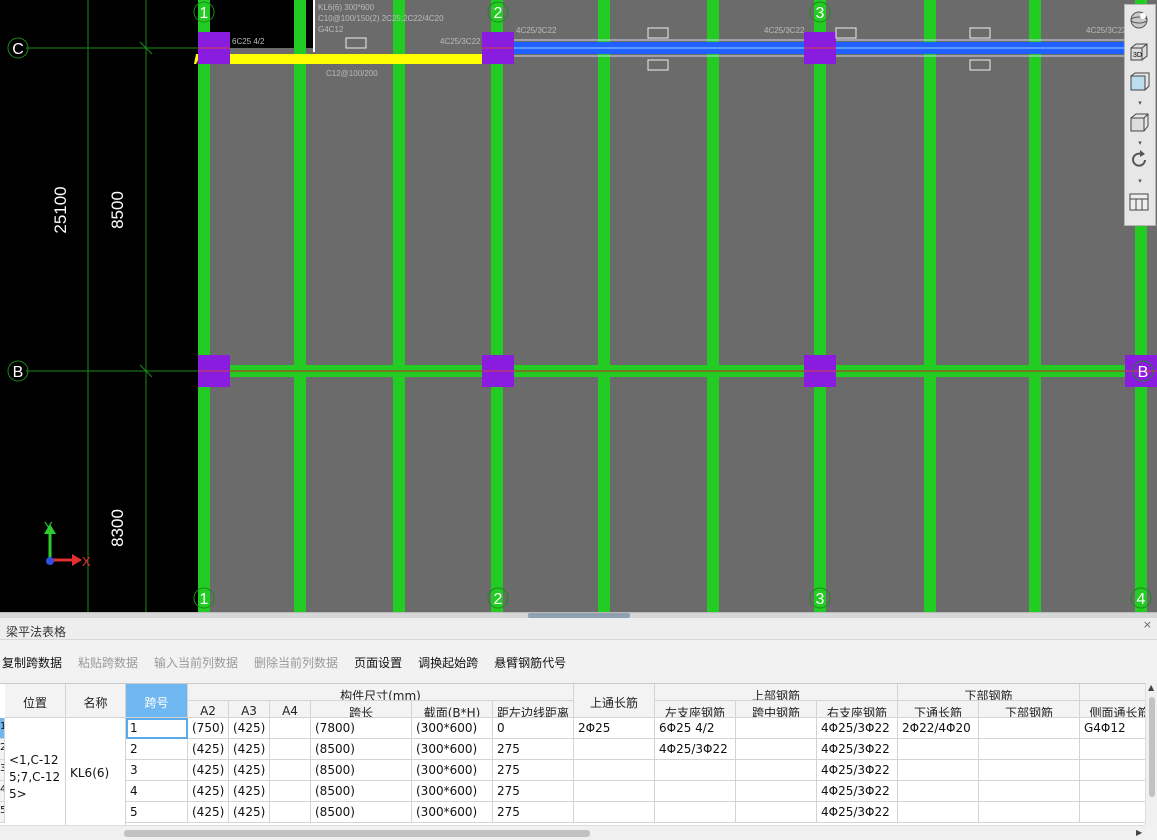  I want to click on view-3d-icon: 3D, so click(1141, 54).